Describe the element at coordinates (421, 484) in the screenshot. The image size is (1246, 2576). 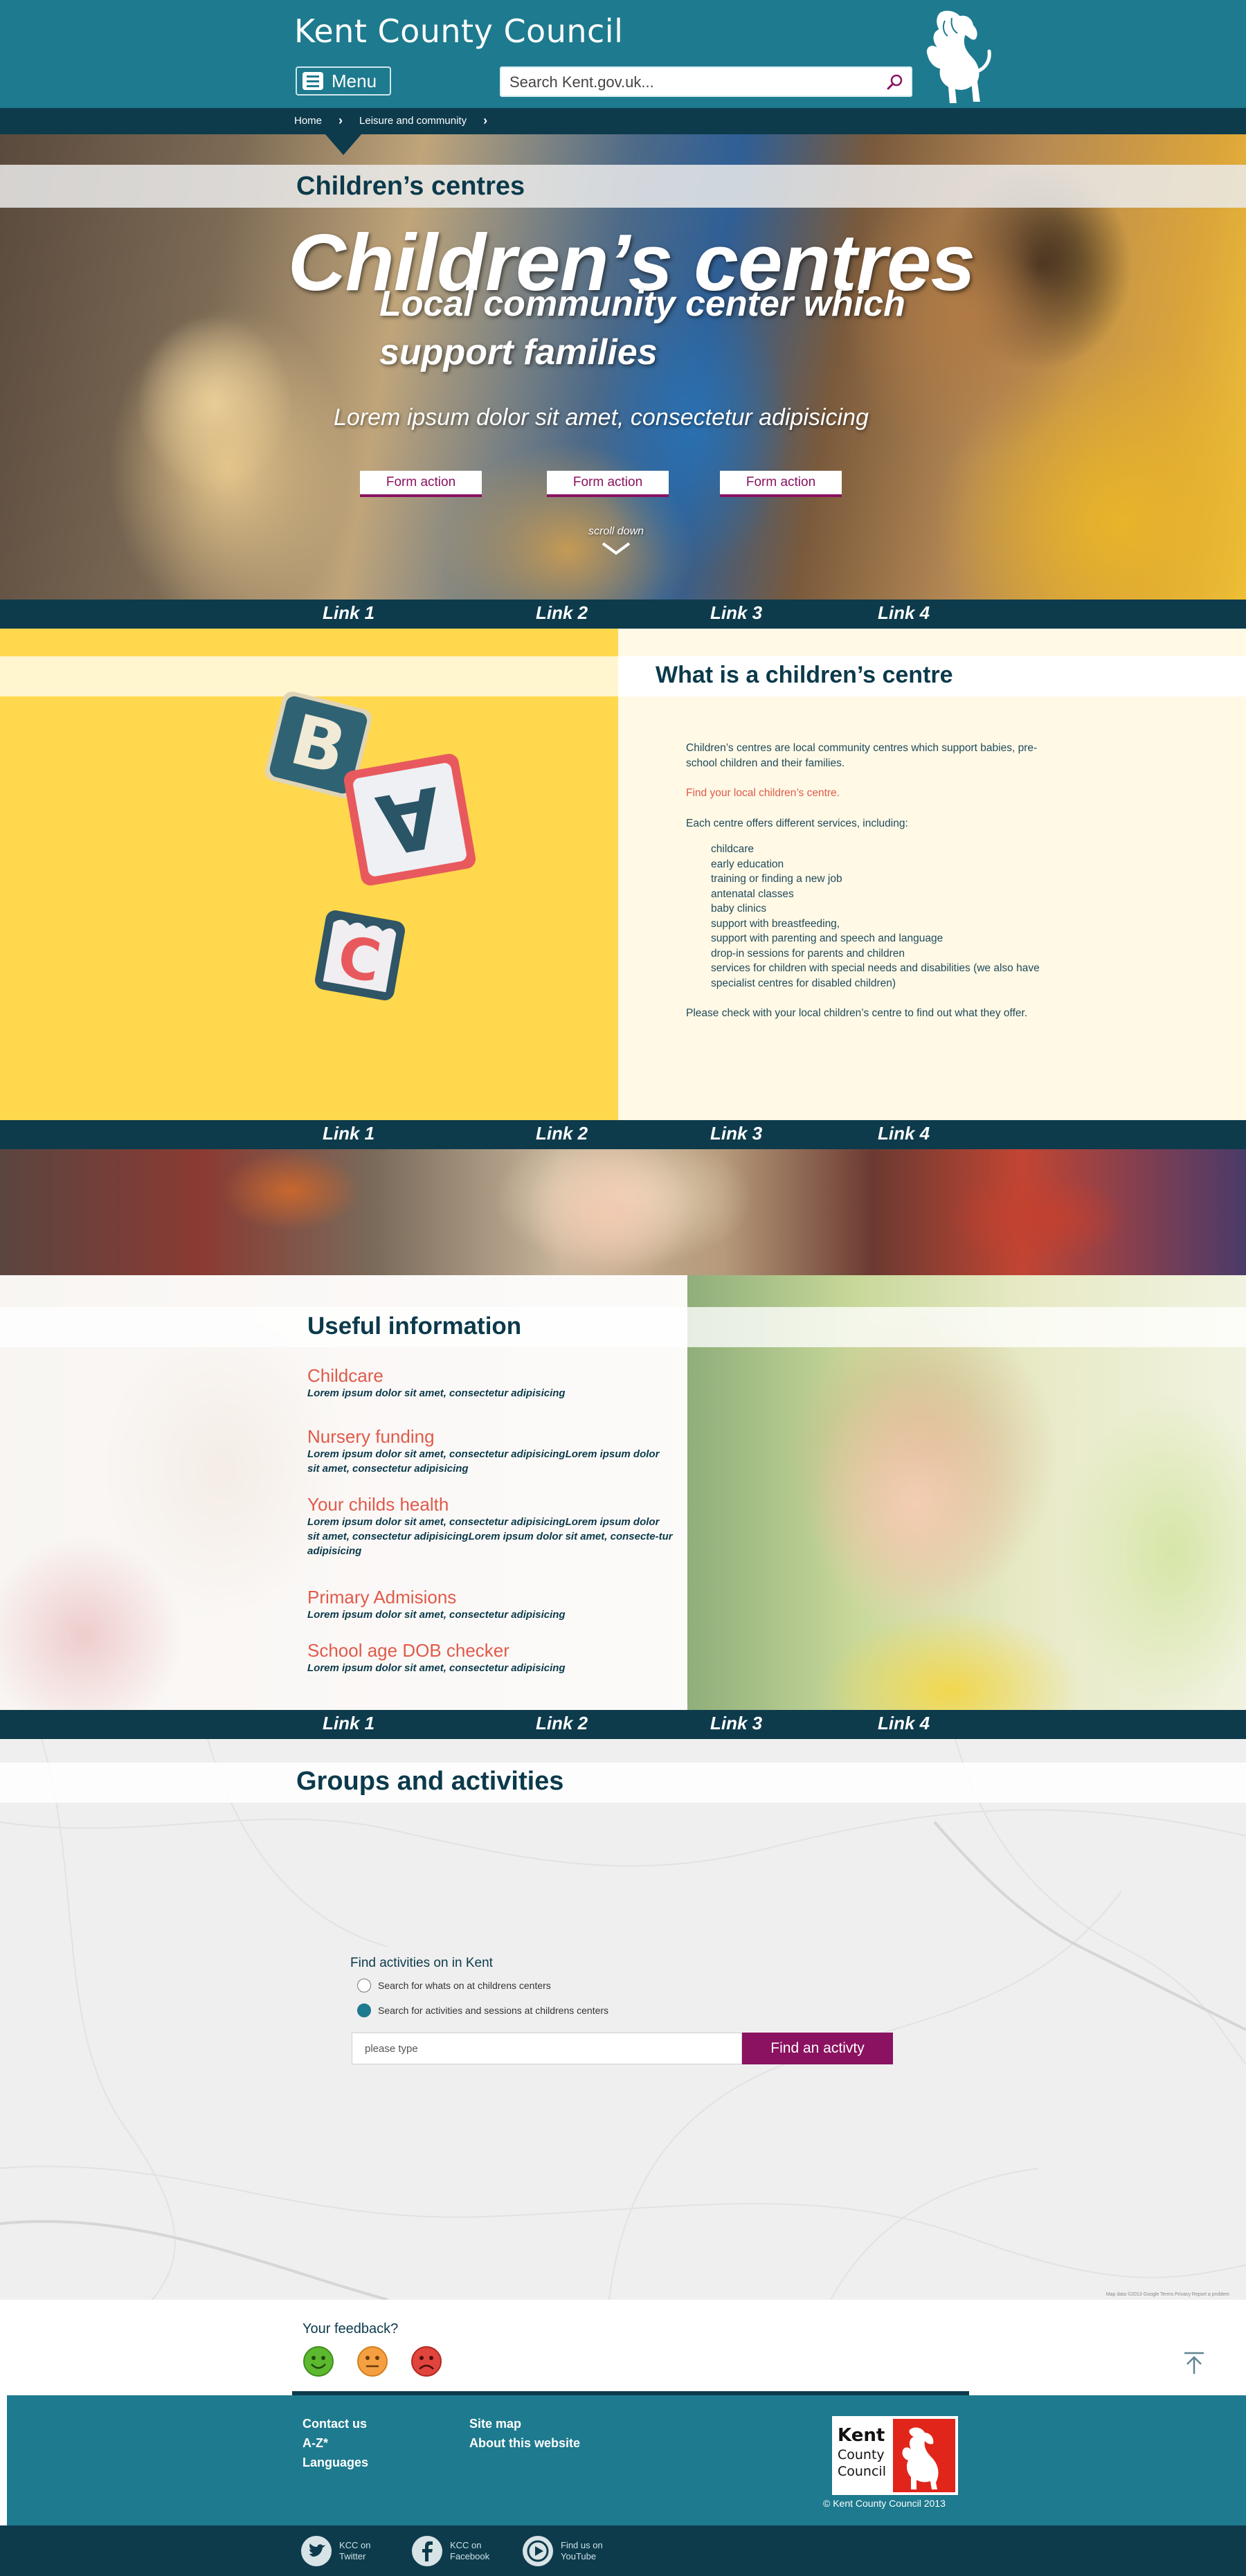
I see `form-action-button-1: Form action` at that location.